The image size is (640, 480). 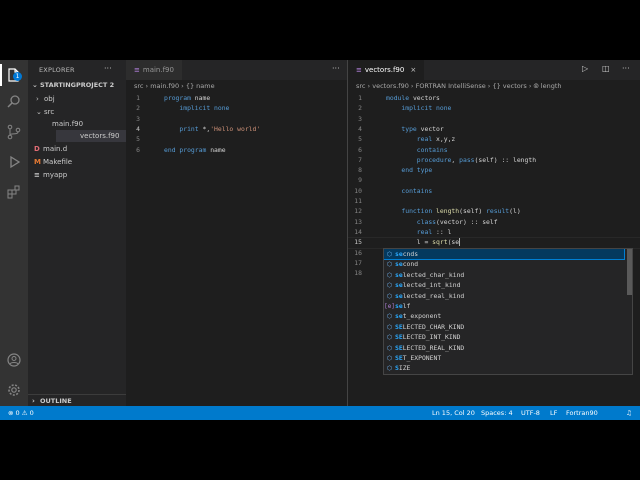 I want to click on source-control-icon, so click(x=14, y=132).